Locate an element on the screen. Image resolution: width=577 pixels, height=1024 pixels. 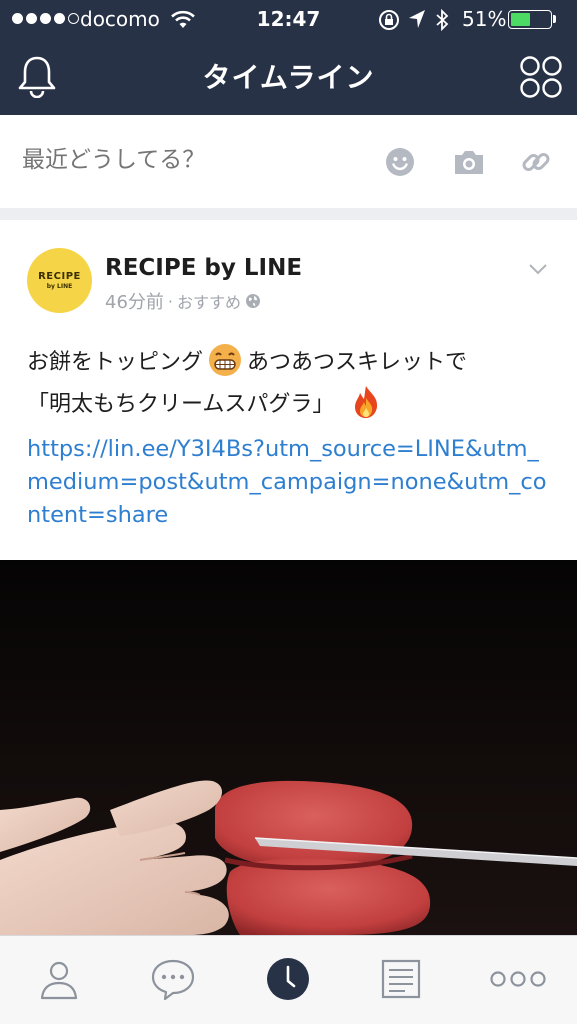
page-title: タイムライン is located at coordinates (288, 77).